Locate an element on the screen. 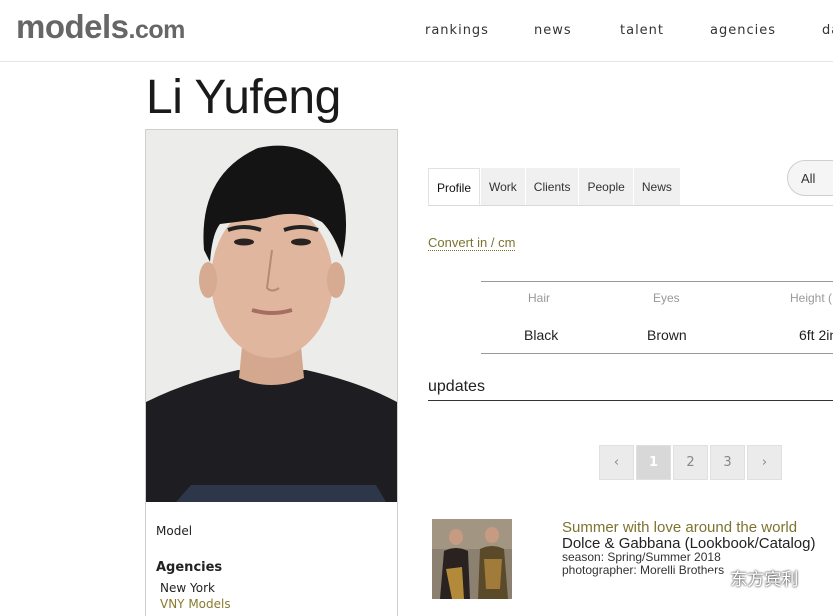 The height and width of the screenshot is (616, 833). pagination-prev-button: ‹ is located at coordinates (616, 462).